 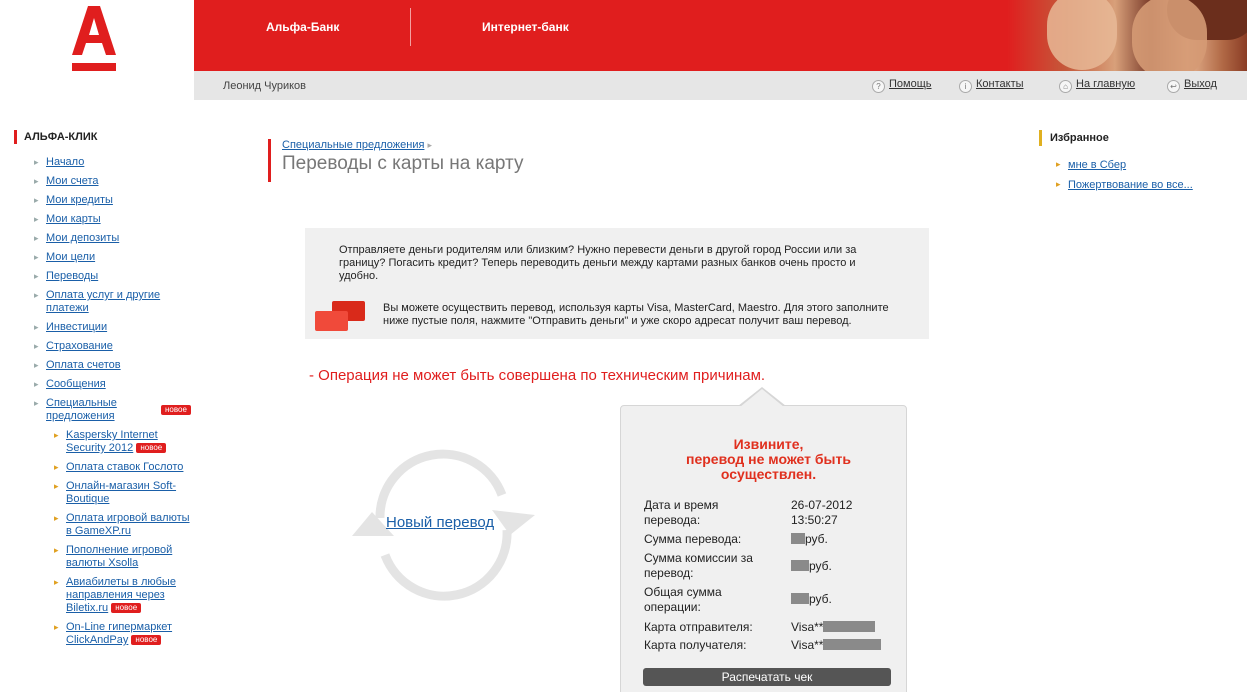 I want to click on commission-label: Сумма комиссии за перевод:, so click(x=698, y=565).